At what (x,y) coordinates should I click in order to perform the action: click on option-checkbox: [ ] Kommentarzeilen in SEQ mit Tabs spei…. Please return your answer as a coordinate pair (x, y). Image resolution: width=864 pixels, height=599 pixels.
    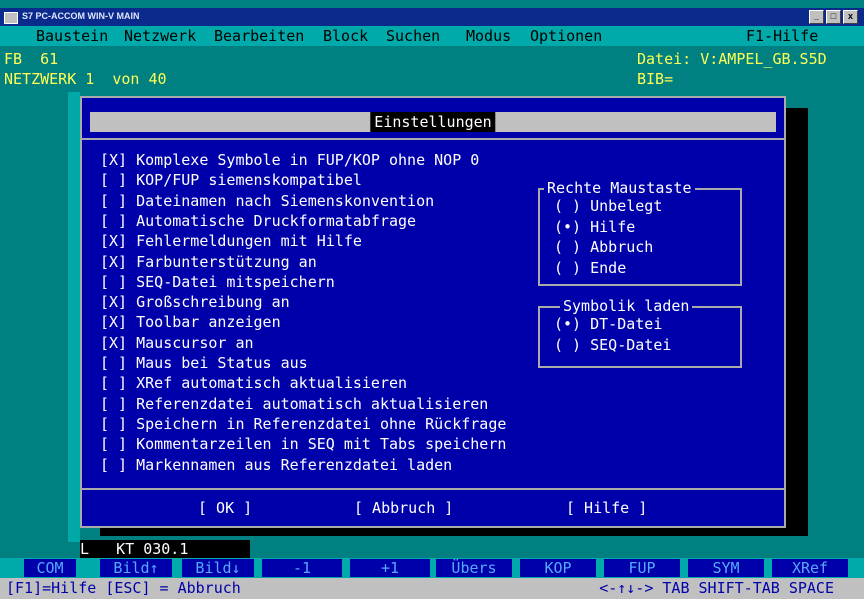
    Looking at the image, I should click on (303, 444).